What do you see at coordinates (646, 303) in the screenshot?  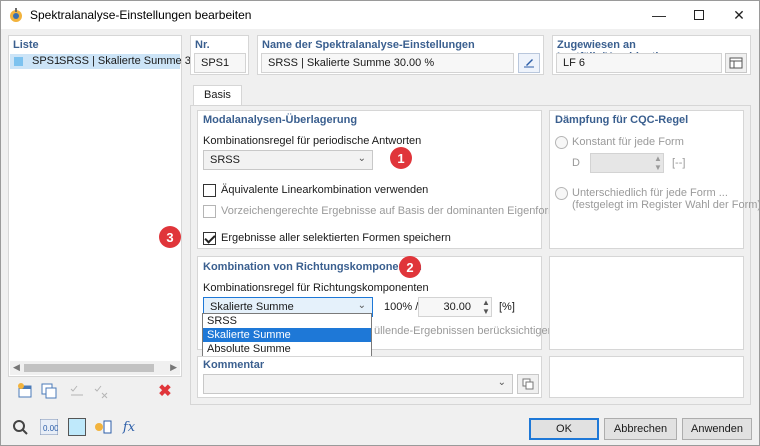 I see `directional-side-panel` at bounding box center [646, 303].